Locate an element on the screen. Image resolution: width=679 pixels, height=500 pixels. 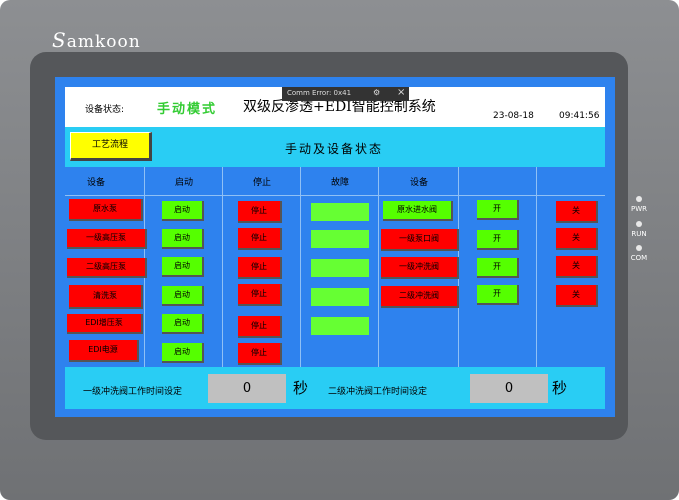
panel-title: 手动及设备状态 is located at coordinates (334, 149).